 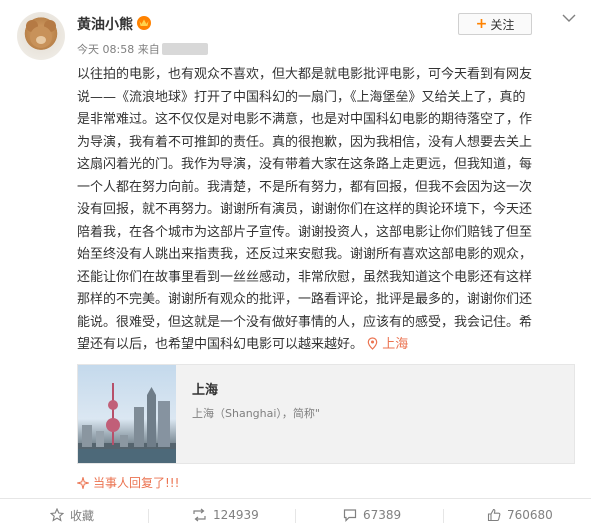 What do you see at coordinates (236, 515) in the screenshot?
I see `repost-count: 124939` at bounding box center [236, 515].